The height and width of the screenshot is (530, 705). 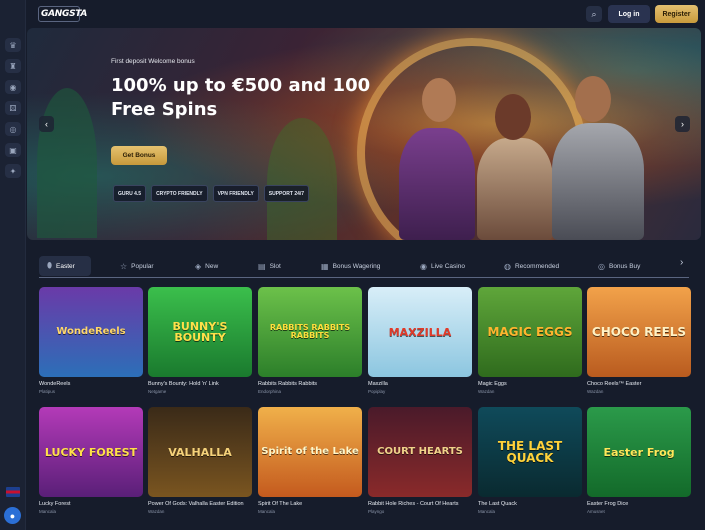 What do you see at coordinates (601, 266) in the screenshot?
I see `buy-icon: ◎` at bounding box center [601, 266].